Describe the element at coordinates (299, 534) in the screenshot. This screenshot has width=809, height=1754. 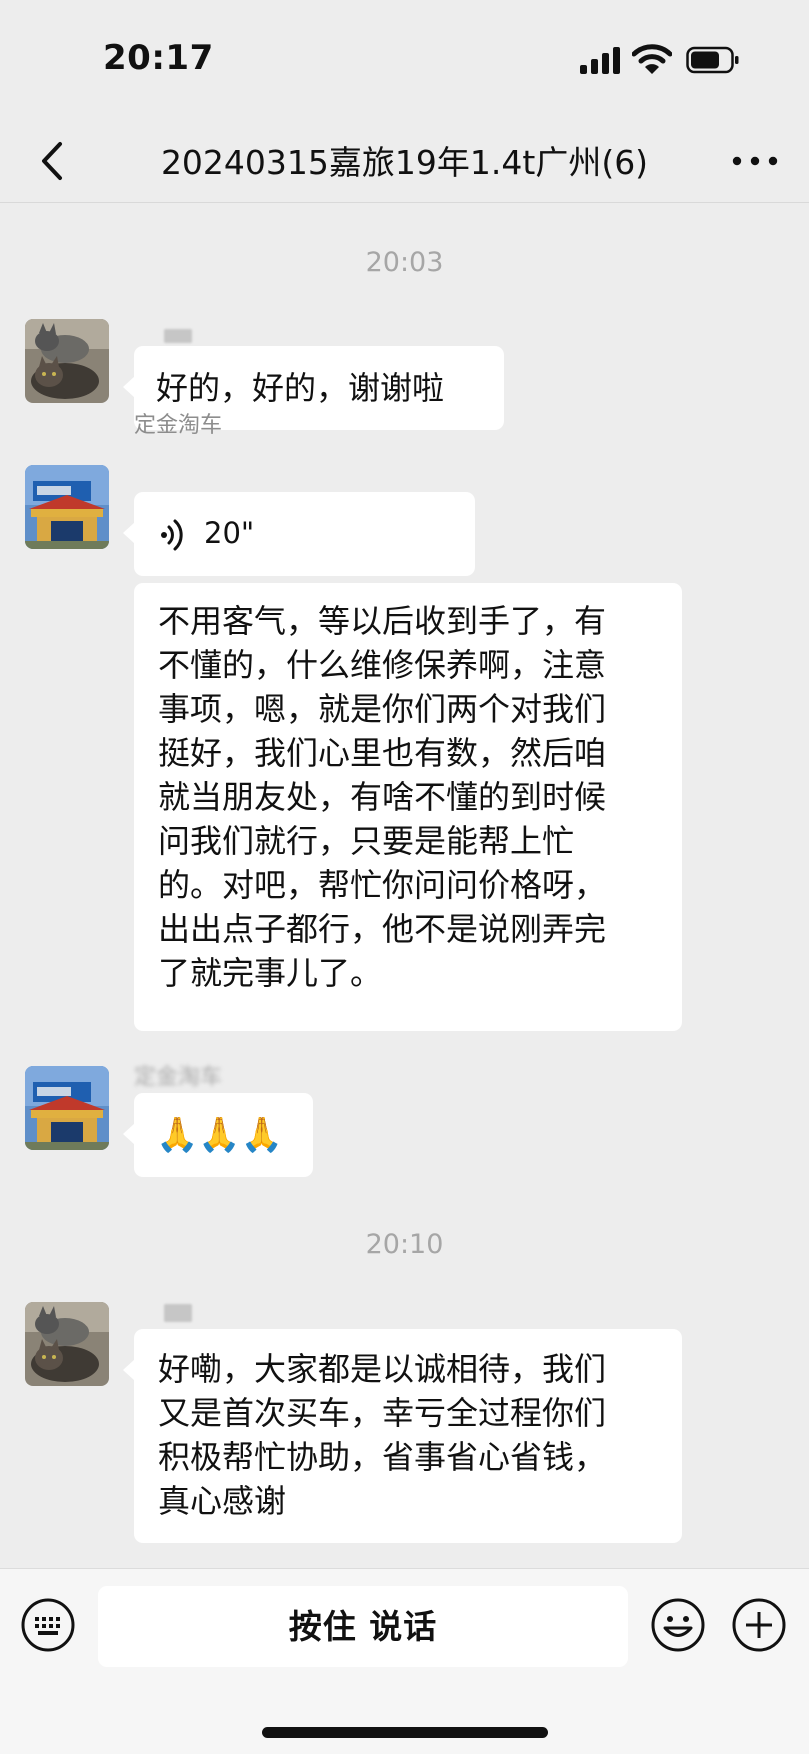
I see `voice-message: 20"` at that location.